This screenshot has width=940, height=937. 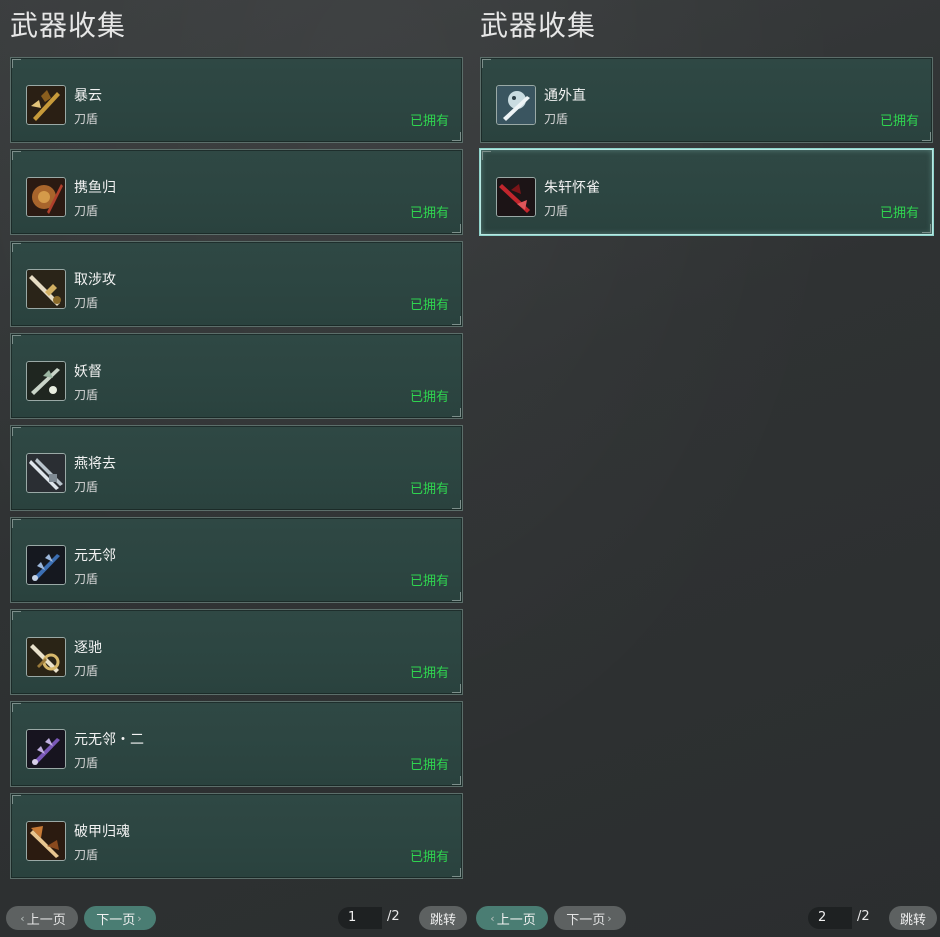 What do you see at coordinates (236, 376) in the screenshot?
I see `weapon-card: 妖督 刀盾 已拥有` at bounding box center [236, 376].